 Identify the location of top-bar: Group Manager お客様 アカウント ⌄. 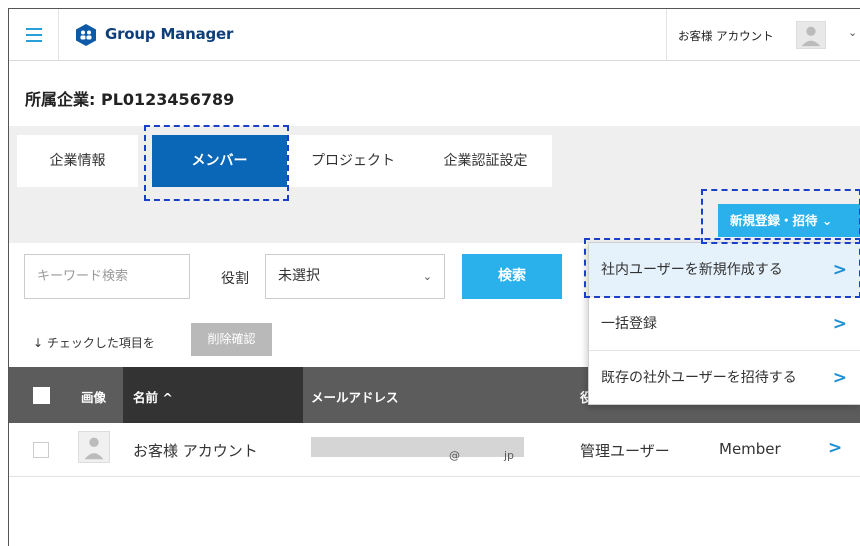
(434, 35).